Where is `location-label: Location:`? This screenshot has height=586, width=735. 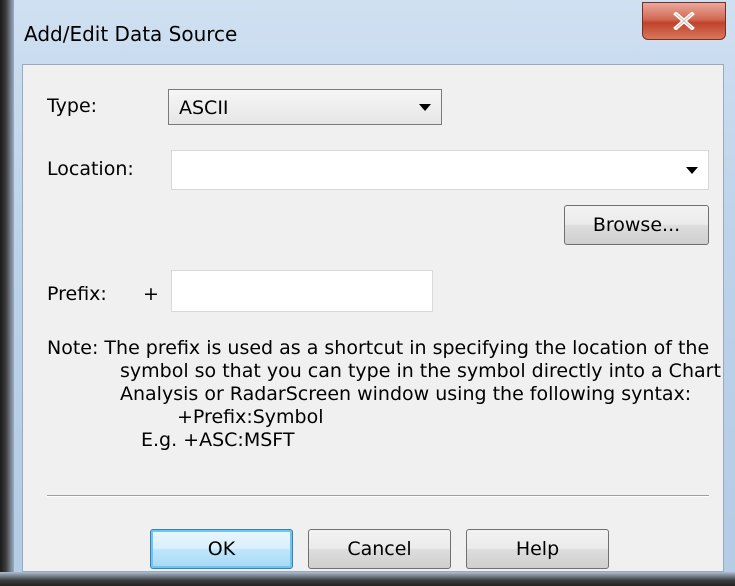
location-label: Location: is located at coordinates (90, 169).